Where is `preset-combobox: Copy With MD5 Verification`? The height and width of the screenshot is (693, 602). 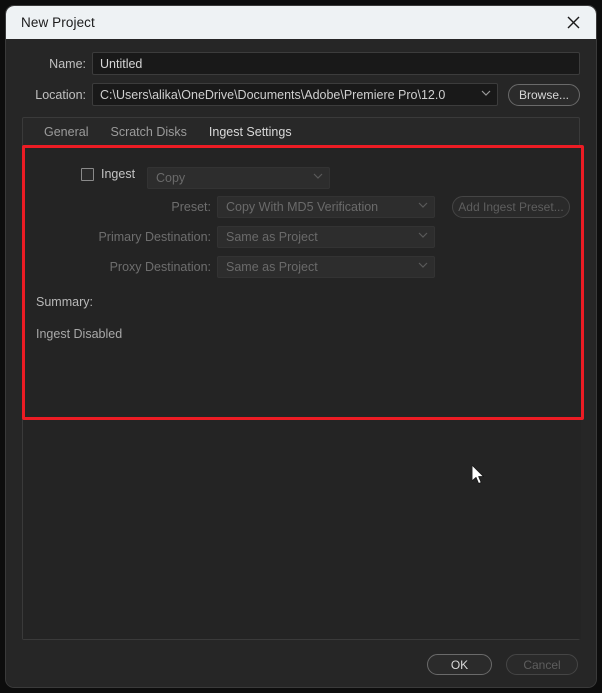
preset-combobox: Copy With MD5 Verification is located at coordinates (326, 207).